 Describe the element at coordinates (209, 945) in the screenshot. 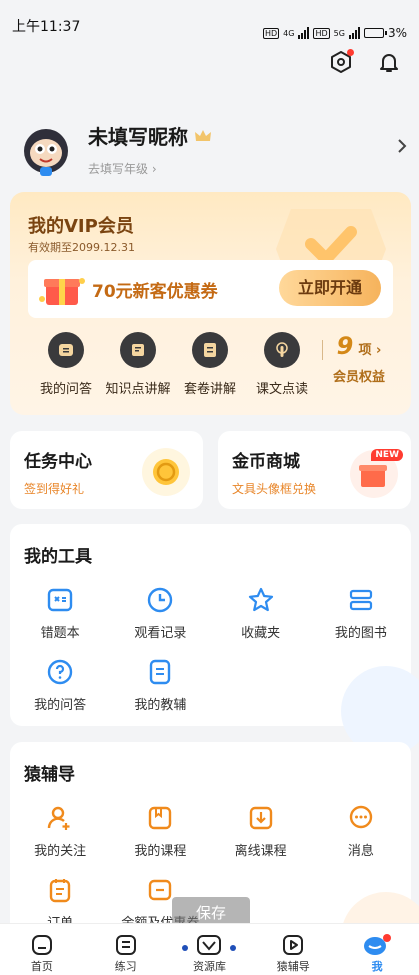

I see `resource-icon` at that location.